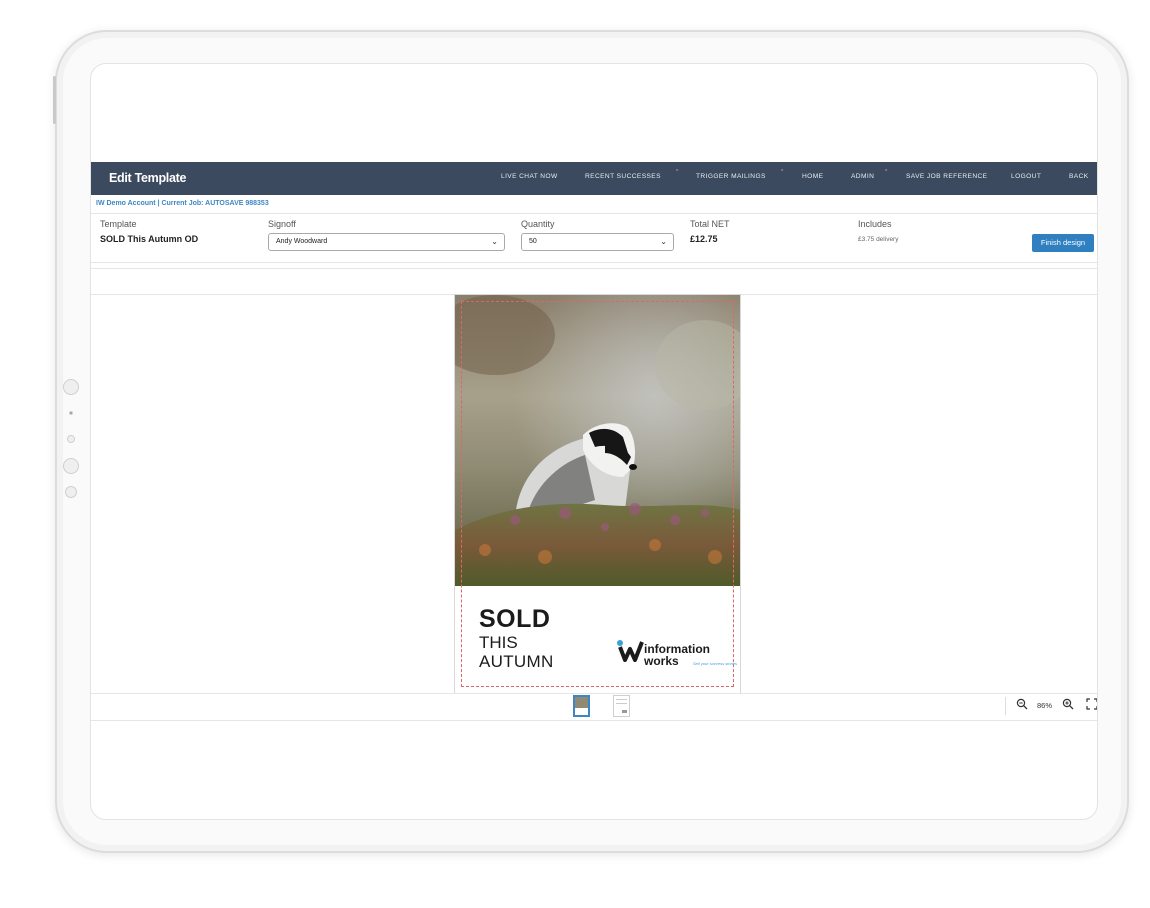  I want to click on fullscreen-icon, so click(1092, 704).